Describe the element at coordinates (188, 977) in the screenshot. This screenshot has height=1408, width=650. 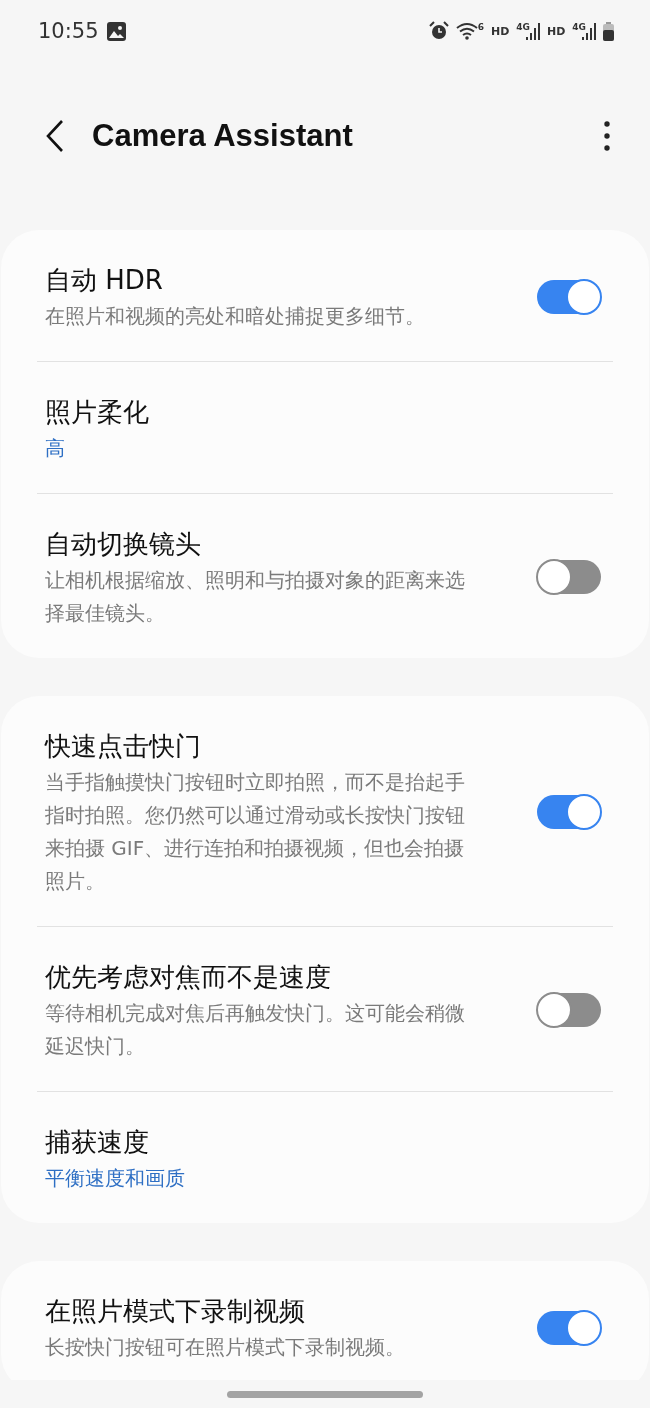
I see `setting-title: 优先考虑对焦而不是速度` at that location.